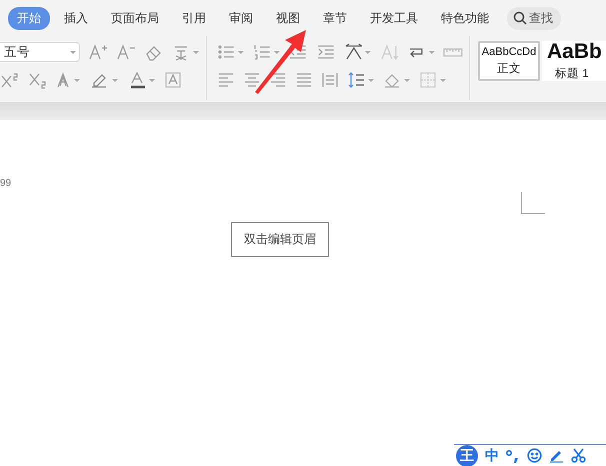 This screenshot has width=606, height=466. What do you see at coordinates (361, 80) in the screenshot?
I see `line-spacing-icon` at bounding box center [361, 80].